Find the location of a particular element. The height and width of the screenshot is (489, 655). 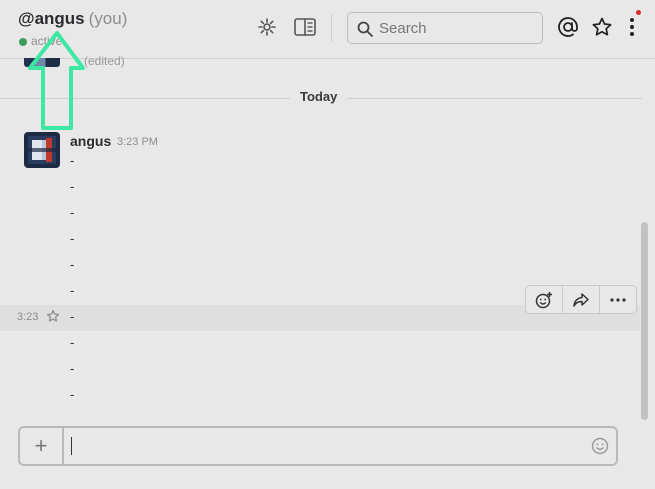

scrollbar is located at coordinates (644, 321).